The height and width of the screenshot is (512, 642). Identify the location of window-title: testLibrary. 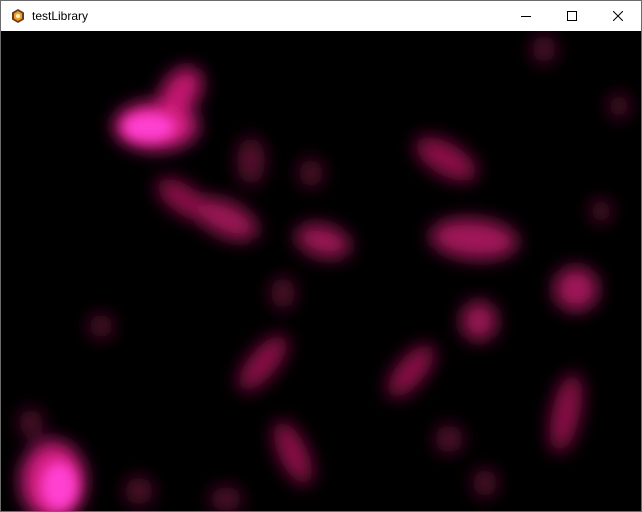
(60, 16).